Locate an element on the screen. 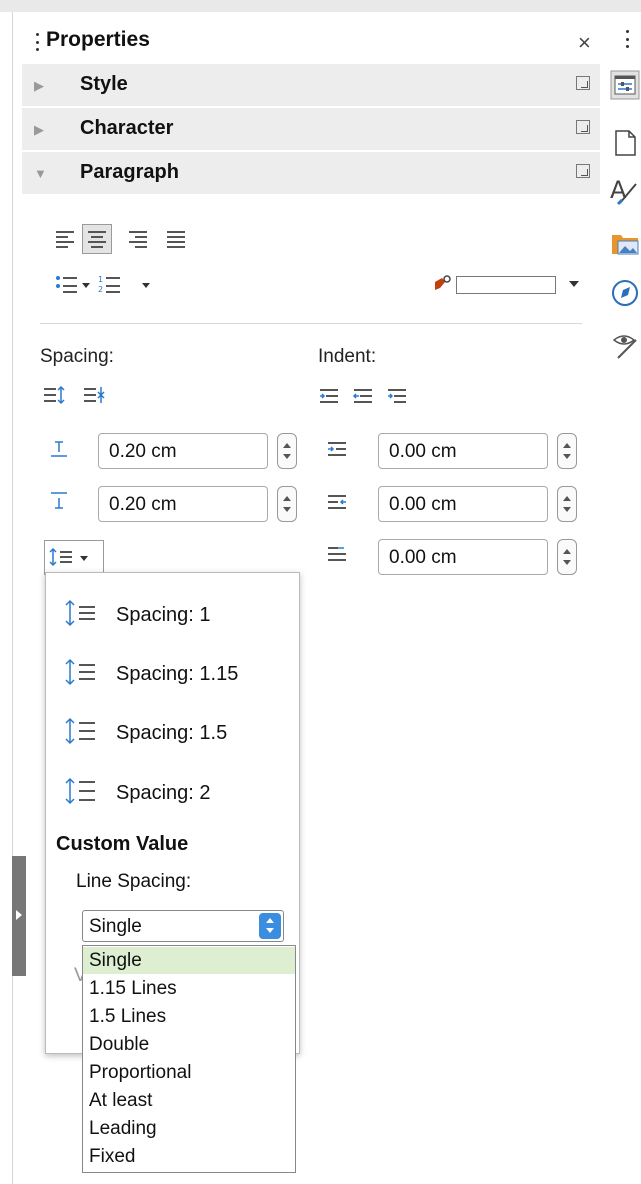 This screenshot has width=641, height=1184. spacing-label: Spacing: is located at coordinates (77, 356).